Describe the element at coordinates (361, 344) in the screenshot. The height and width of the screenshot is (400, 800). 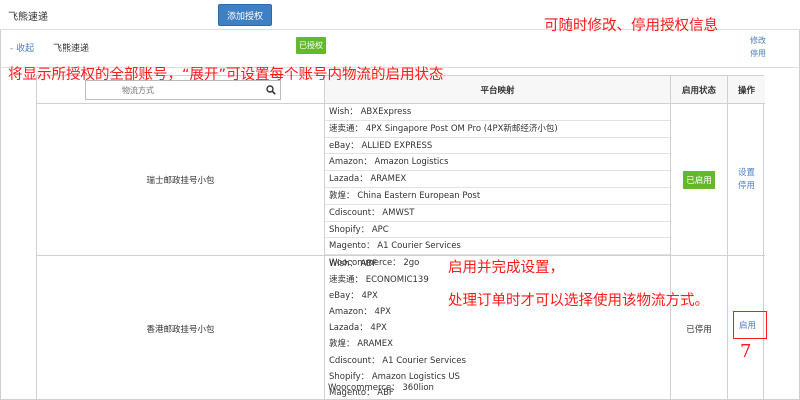
I see `mapping-item: 敦煌： ARAMEX` at that location.